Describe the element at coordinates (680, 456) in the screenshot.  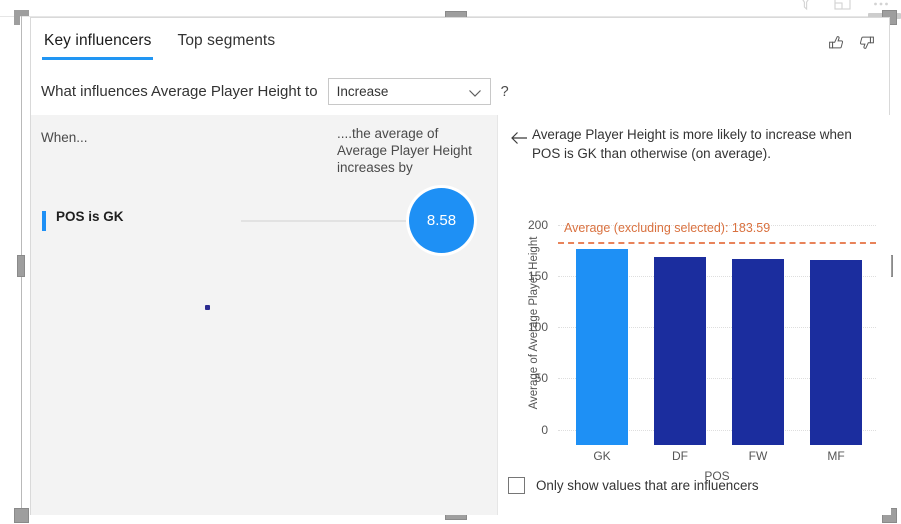
I see `x-label-df: DF` at that location.